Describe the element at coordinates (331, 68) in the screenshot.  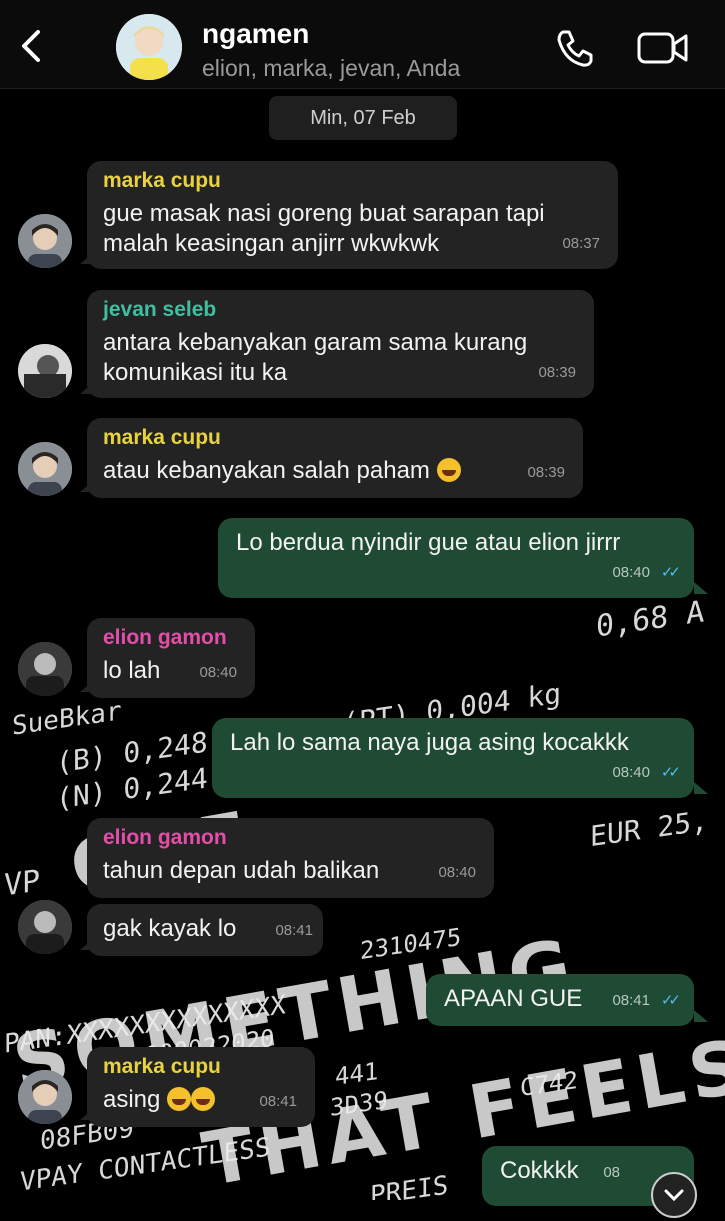
I see `chat-members: elion, marka, jevan, Anda` at that location.